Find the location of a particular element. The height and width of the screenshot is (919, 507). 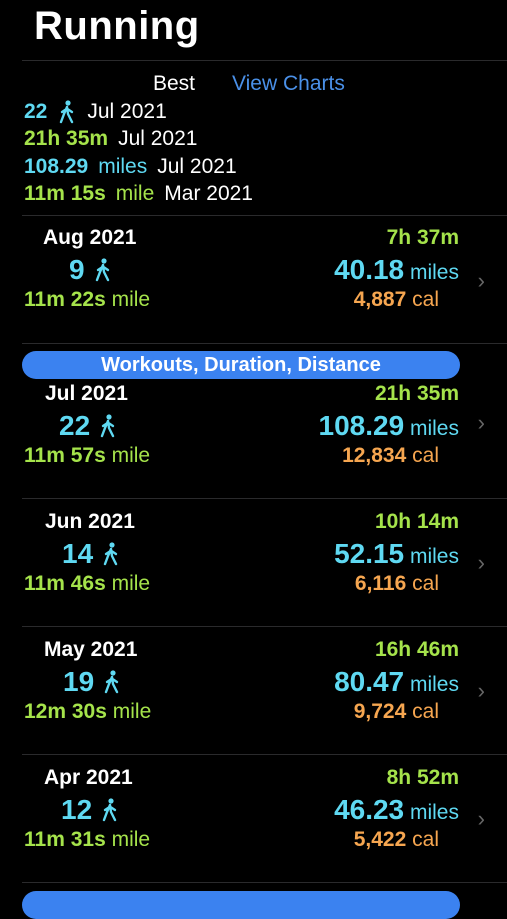

distance: 80.47 miles is located at coordinates (396, 682).